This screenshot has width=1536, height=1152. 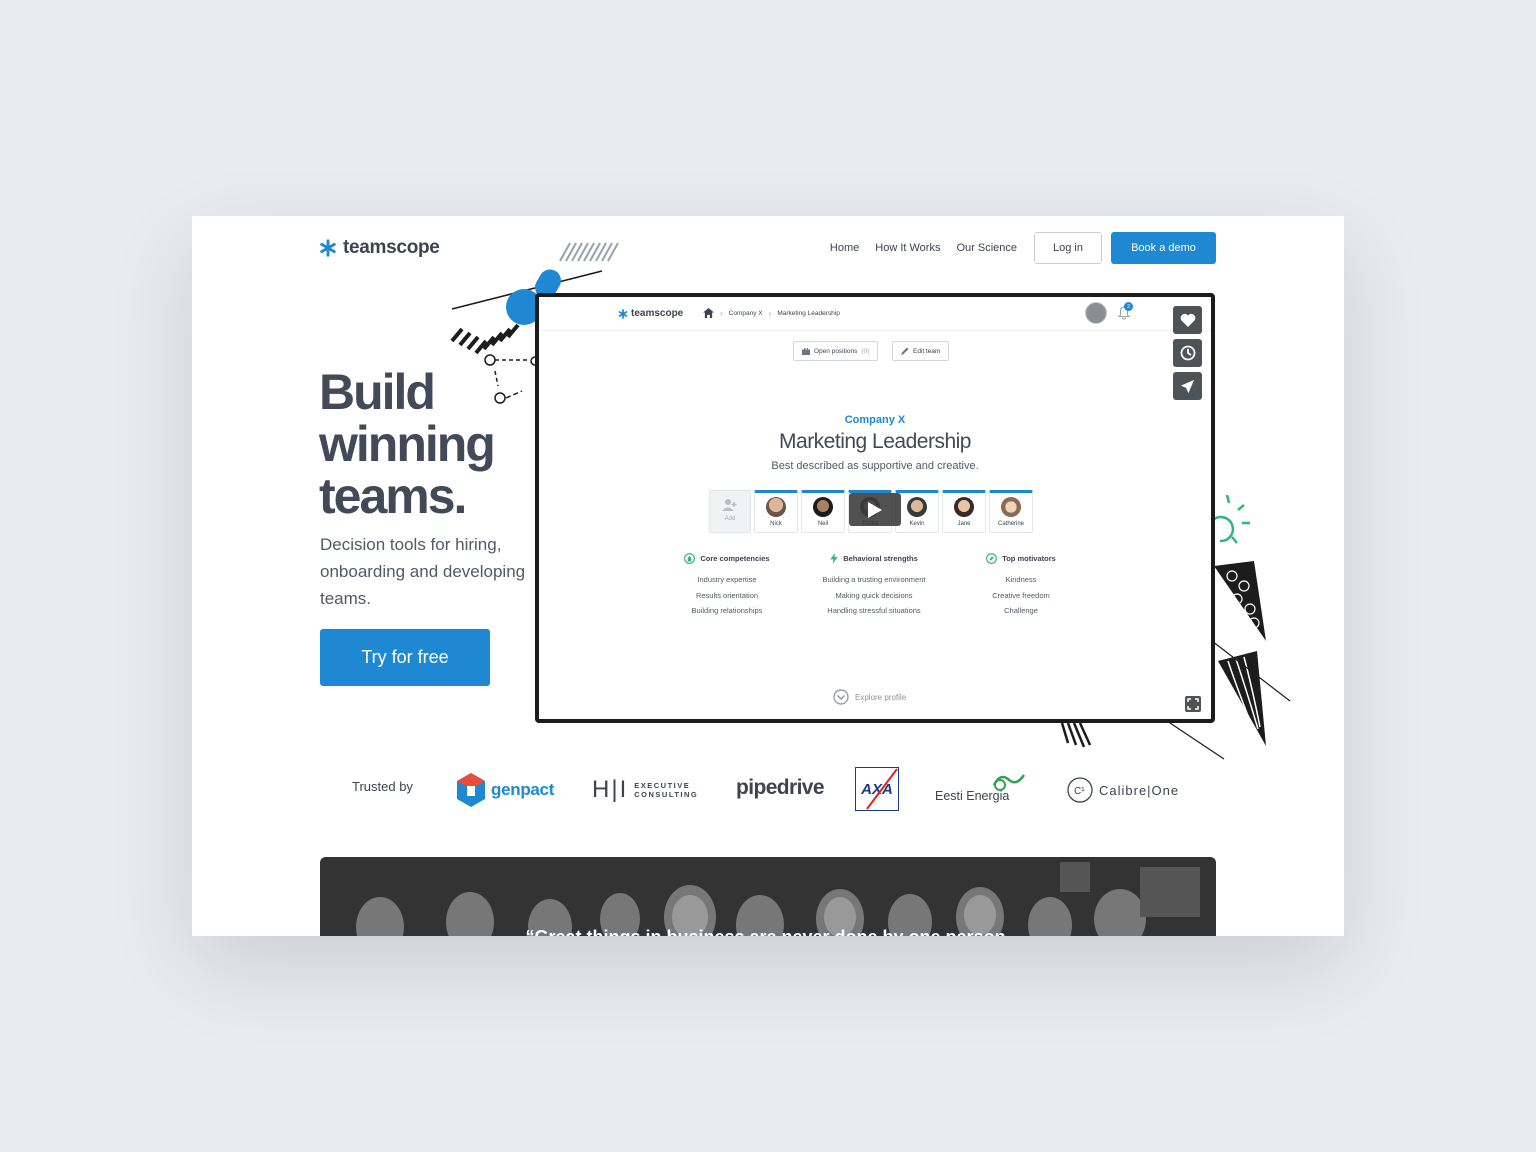 What do you see at coordinates (610, 789) in the screenshot?
I see `hi-wordmark: H|I` at bounding box center [610, 789].